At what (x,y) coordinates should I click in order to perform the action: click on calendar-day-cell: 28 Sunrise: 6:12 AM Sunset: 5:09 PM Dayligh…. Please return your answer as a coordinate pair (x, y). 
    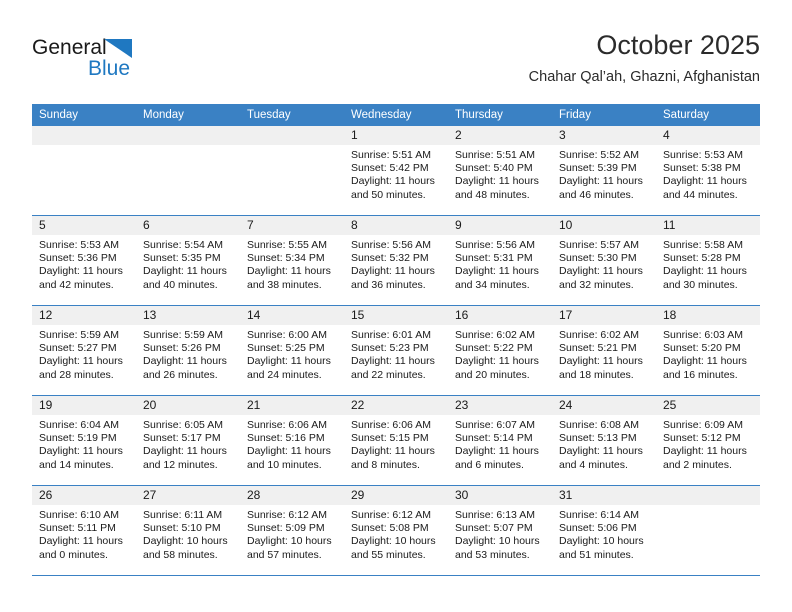
    Looking at the image, I should click on (292, 530).